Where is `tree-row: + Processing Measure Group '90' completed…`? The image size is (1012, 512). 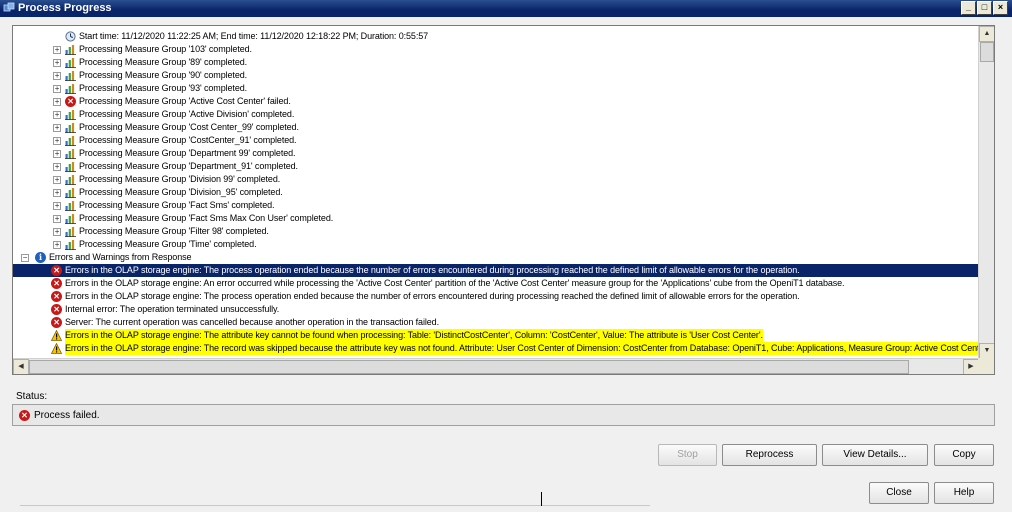
tree-row: + Processing Measure Group '90' completed… is located at coordinates (496, 75).